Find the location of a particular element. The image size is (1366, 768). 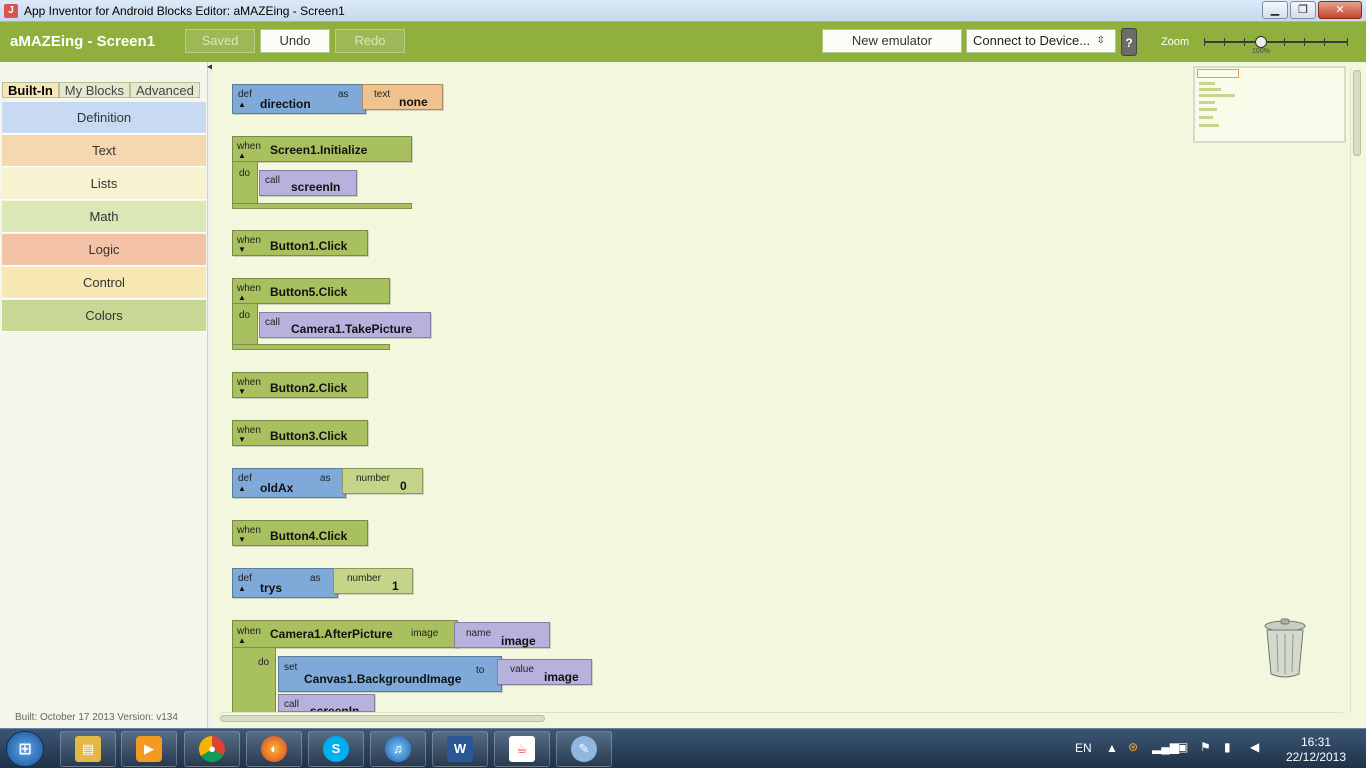

number-block-0: number 0 is located at coordinates (382, 481).